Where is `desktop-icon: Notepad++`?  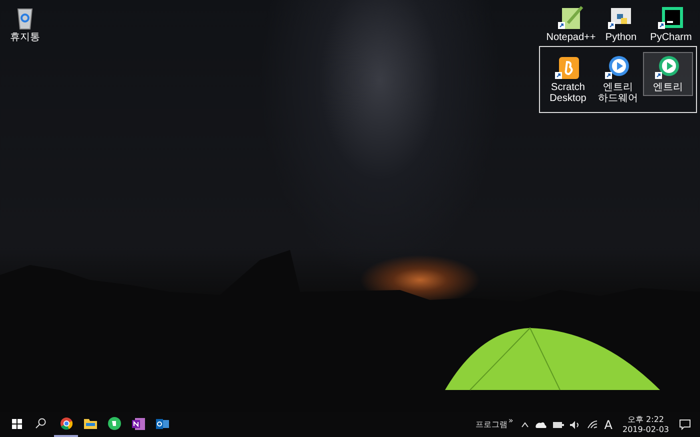 desktop-icon: Notepad++ is located at coordinates (571, 24).